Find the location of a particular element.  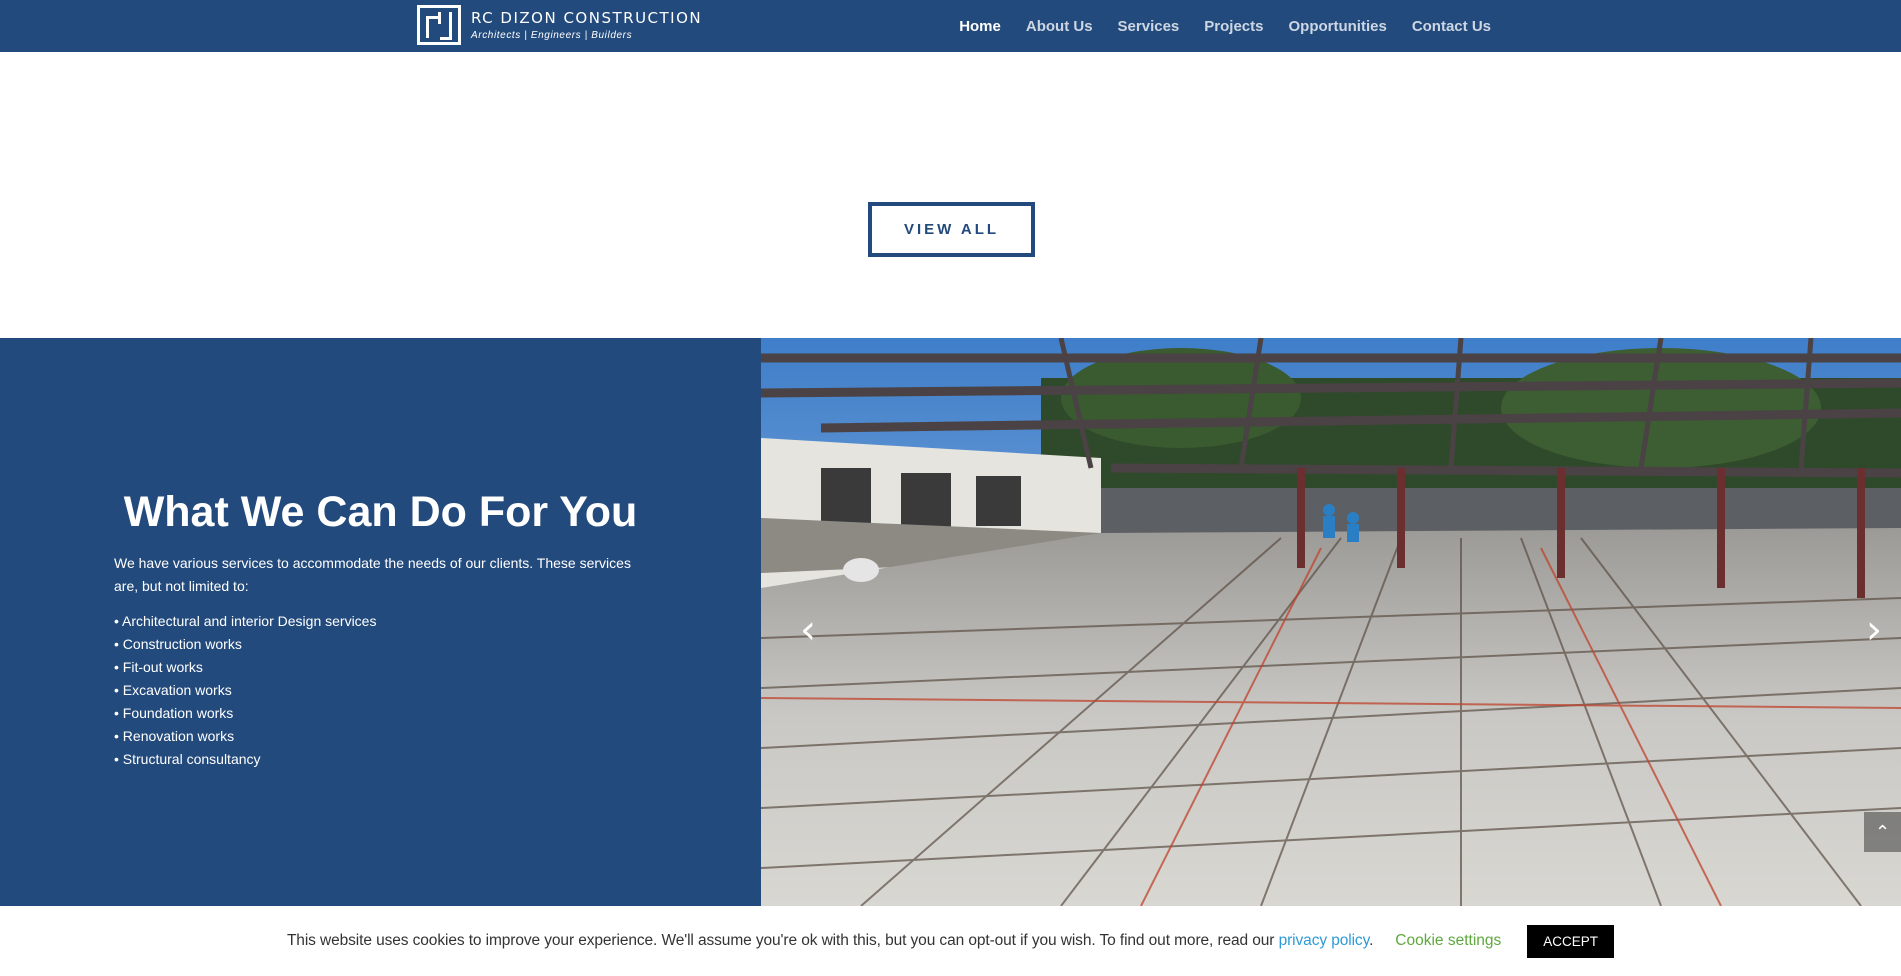

brand-name: RC DIZON CONSTRUCTION is located at coordinates (587, 17).